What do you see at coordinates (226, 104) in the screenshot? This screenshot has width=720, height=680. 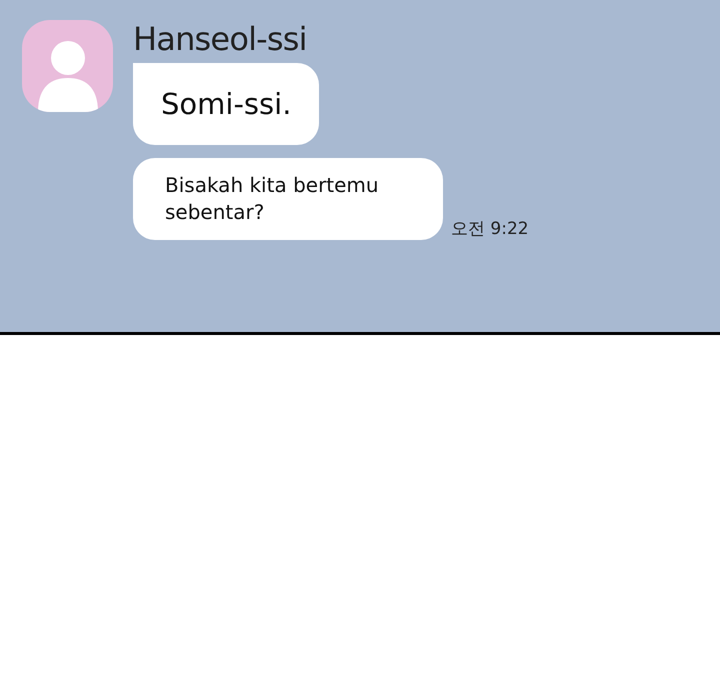 I see `message-bubble: Somi-ssi.` at bounding box center [226, 104].